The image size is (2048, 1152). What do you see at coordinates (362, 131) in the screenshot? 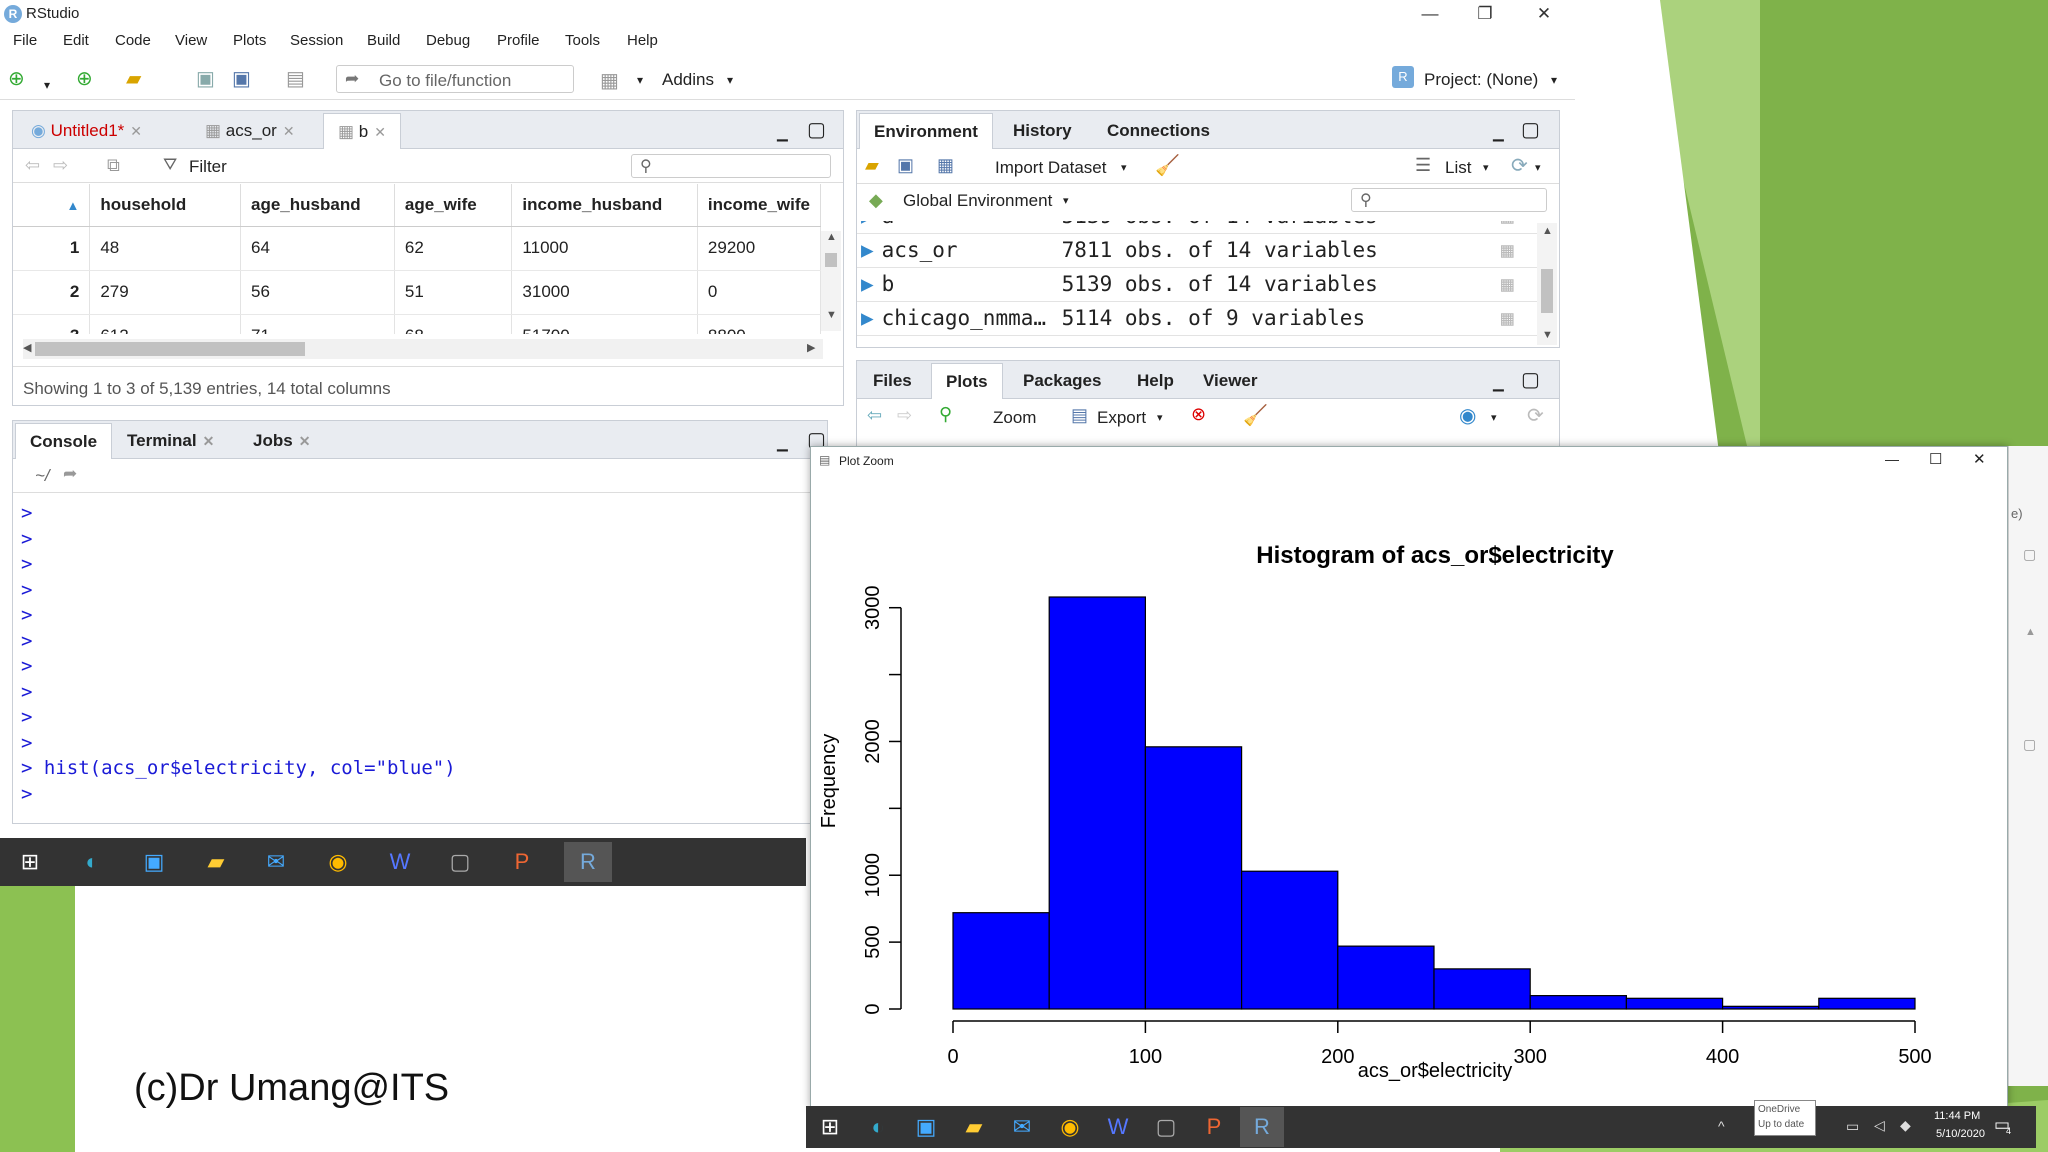
I see `tab-b: ▦ b ✕` at bounding box center [362, 131].